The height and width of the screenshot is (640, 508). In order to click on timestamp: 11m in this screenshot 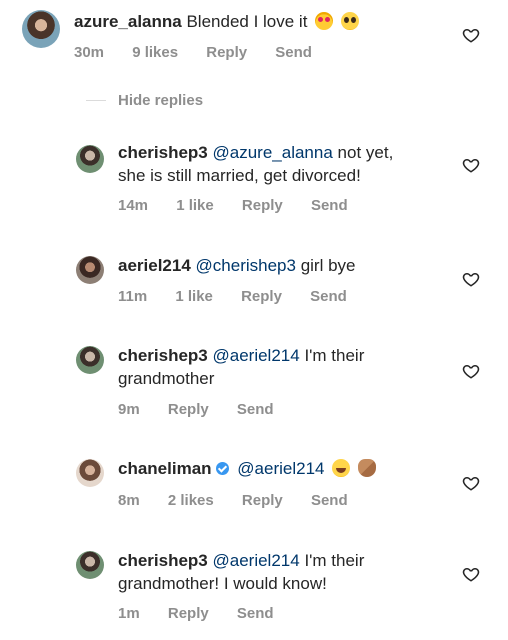, I will do `click(133, 296)`.